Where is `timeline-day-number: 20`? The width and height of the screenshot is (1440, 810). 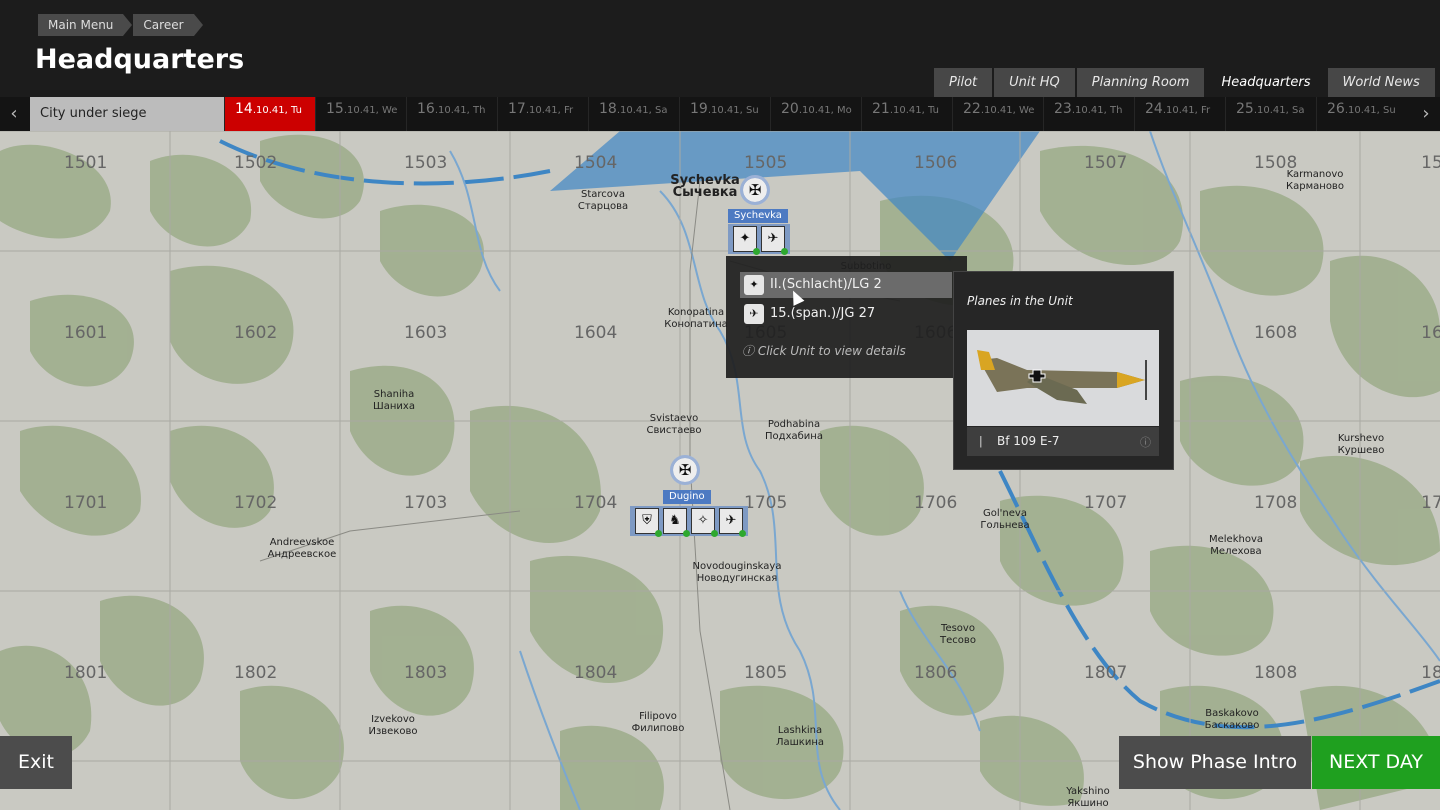
timeline-day-number: 20 is located at coordinates (790, 109).